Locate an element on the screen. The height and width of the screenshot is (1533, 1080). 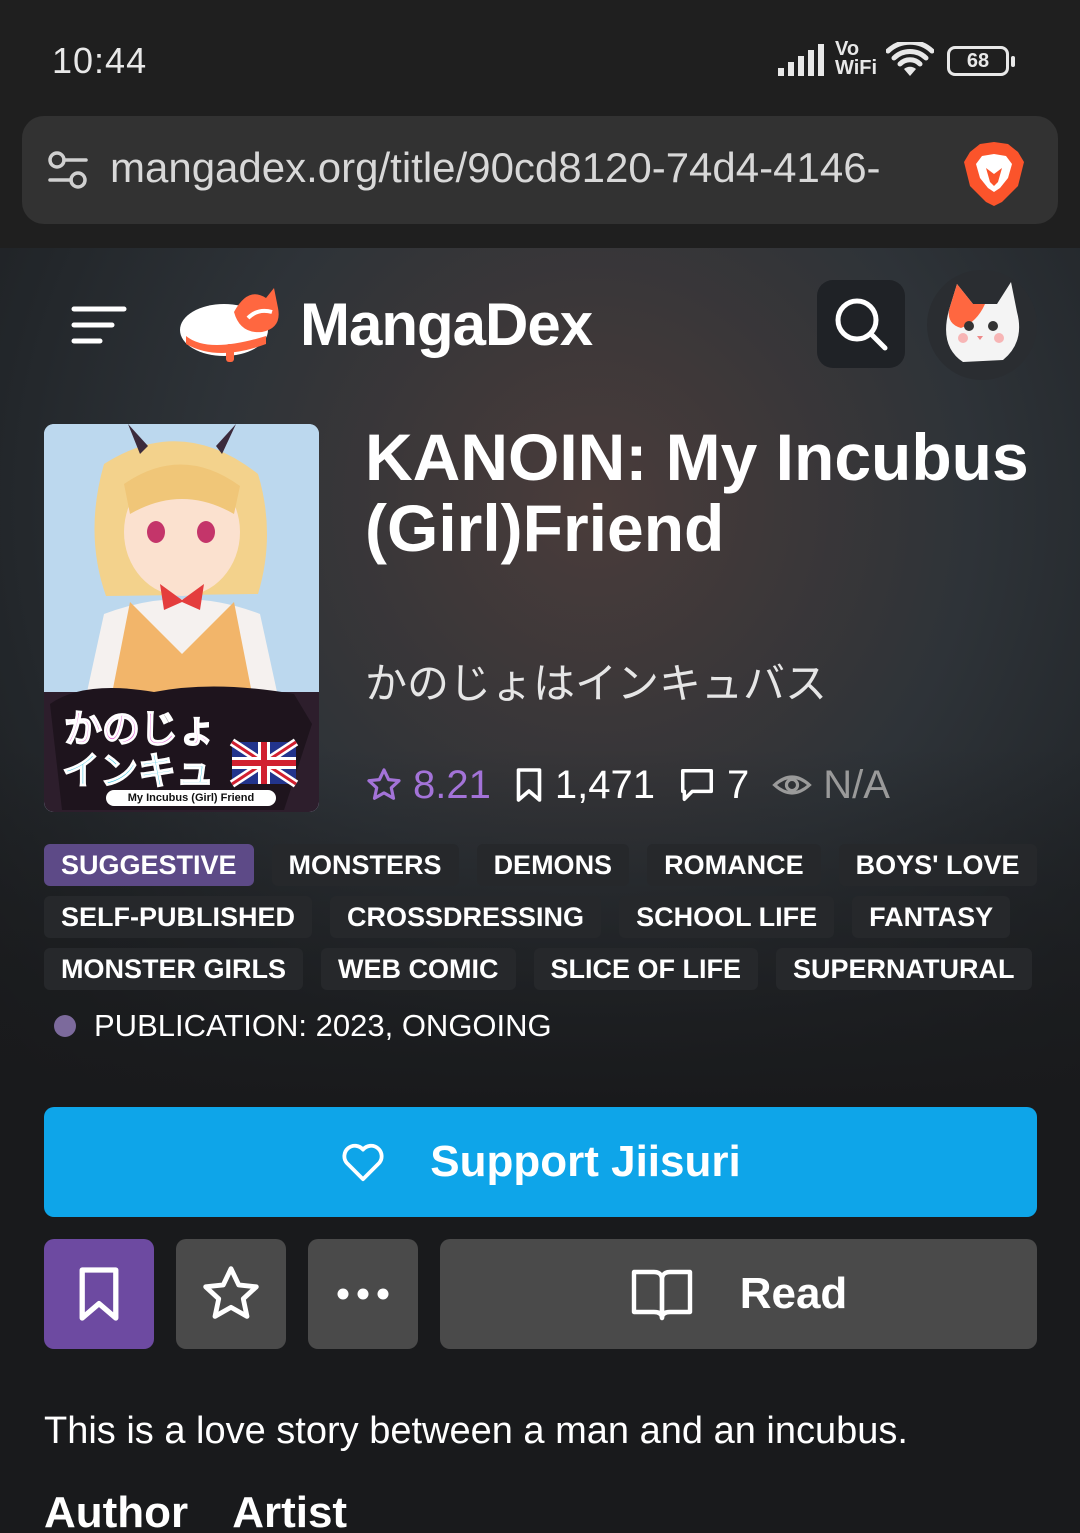
vowifi-label: Vo WiFi is located at coordinates (856, 58).